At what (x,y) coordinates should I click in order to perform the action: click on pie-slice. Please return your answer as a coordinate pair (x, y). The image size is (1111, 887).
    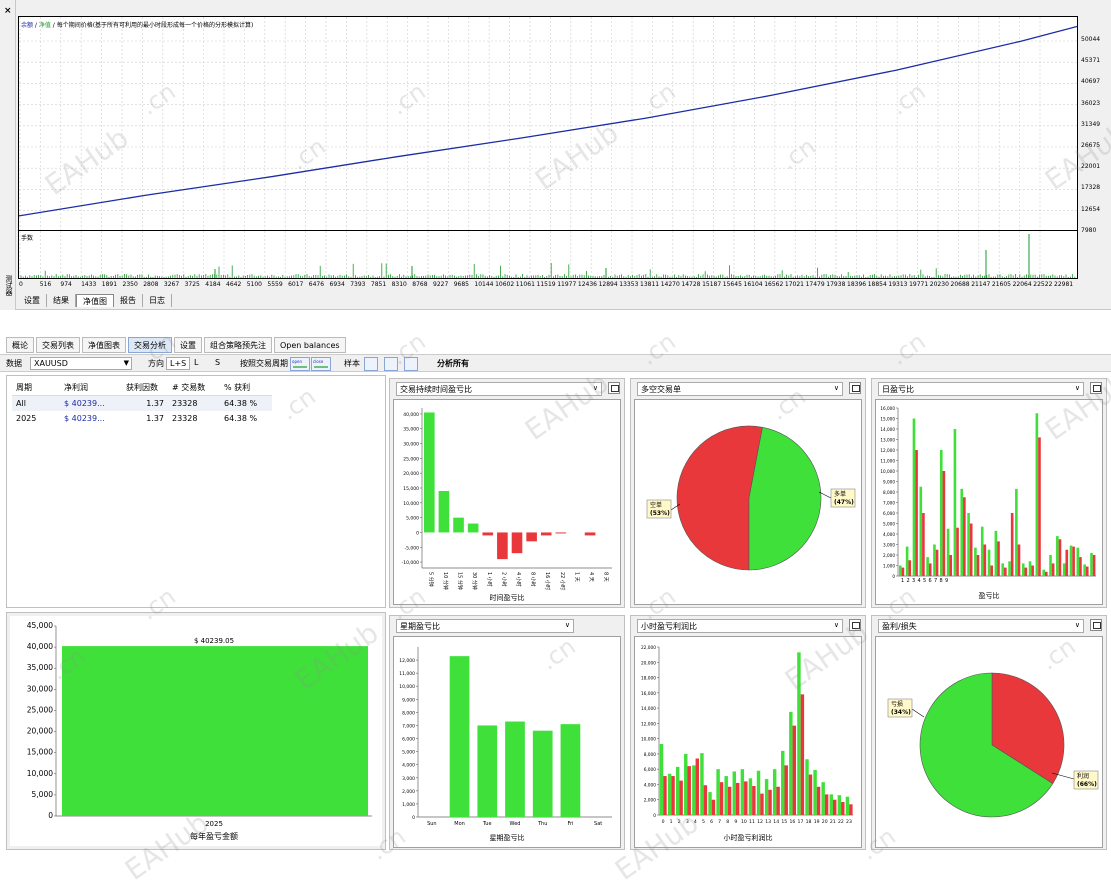
    Looking at the image, I should click on (785, 498).